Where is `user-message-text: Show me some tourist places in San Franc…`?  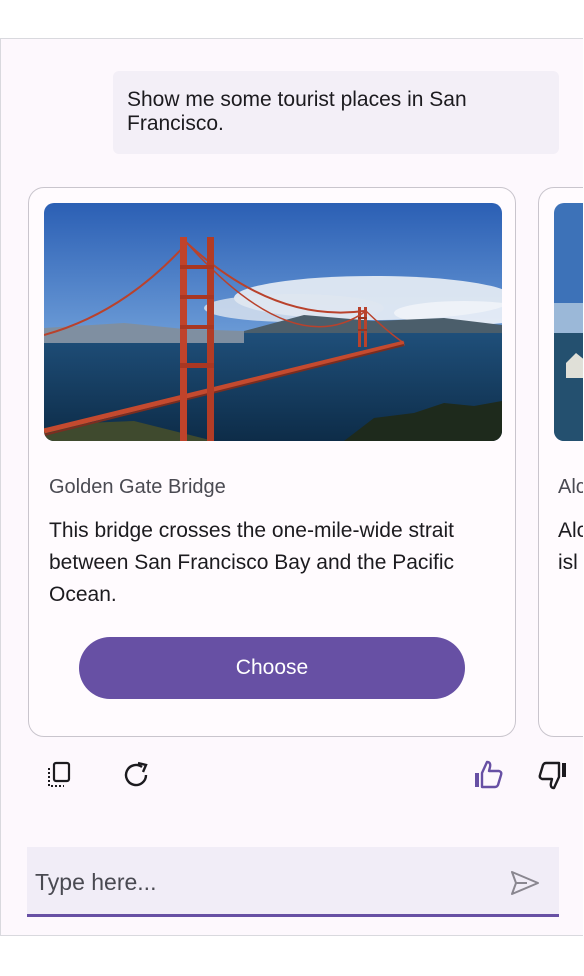 user-message-text: Show me some tourist places in San Franc… is located at coordinates (297, 111).